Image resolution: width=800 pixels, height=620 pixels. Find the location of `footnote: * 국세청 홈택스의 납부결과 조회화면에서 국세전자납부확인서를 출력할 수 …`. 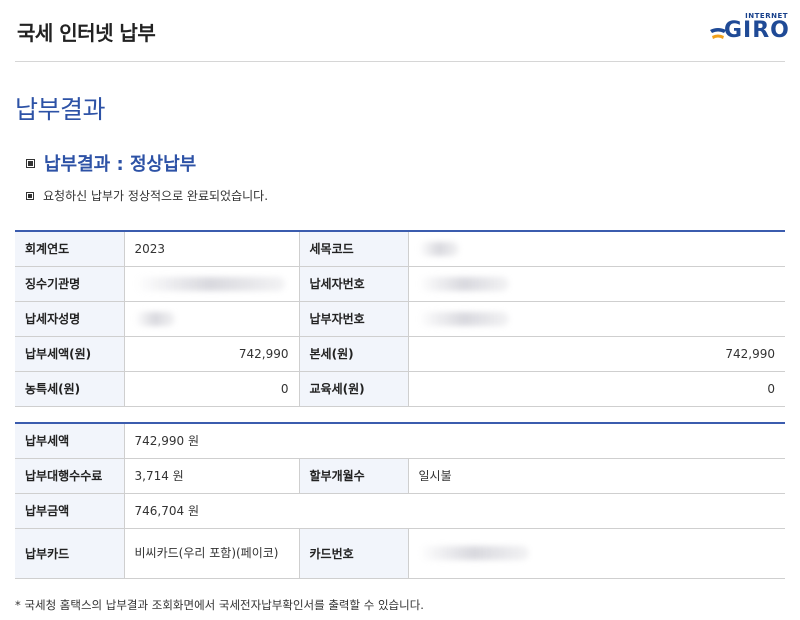

footnote: * 국세청 홈택스의 납부결과 조회화면에서 국세전자납부확인서를 출력할 수 … is located at coordinates (219, 605).